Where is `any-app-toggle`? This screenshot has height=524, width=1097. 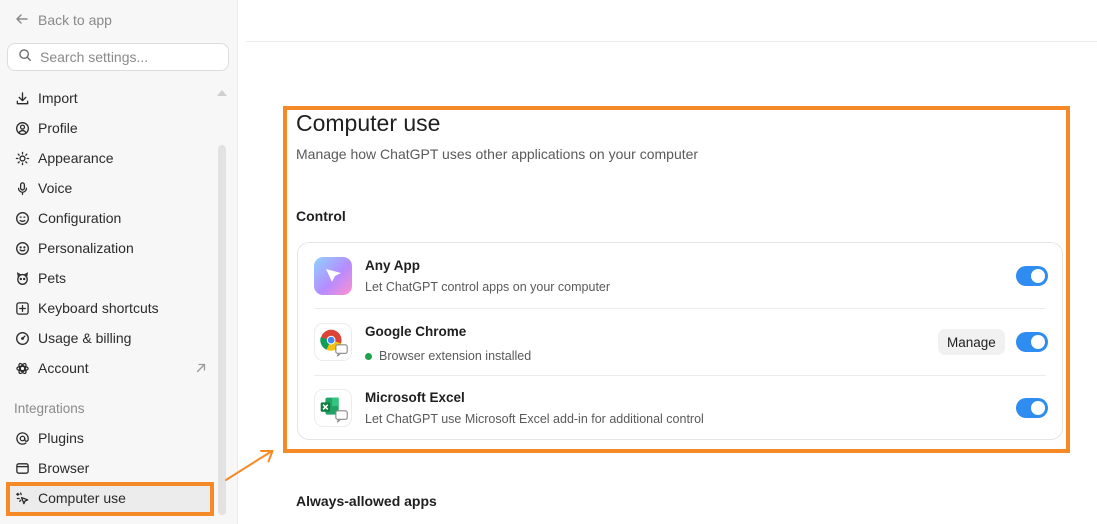 any-app-toggle is located at coordinates (1032, 276).